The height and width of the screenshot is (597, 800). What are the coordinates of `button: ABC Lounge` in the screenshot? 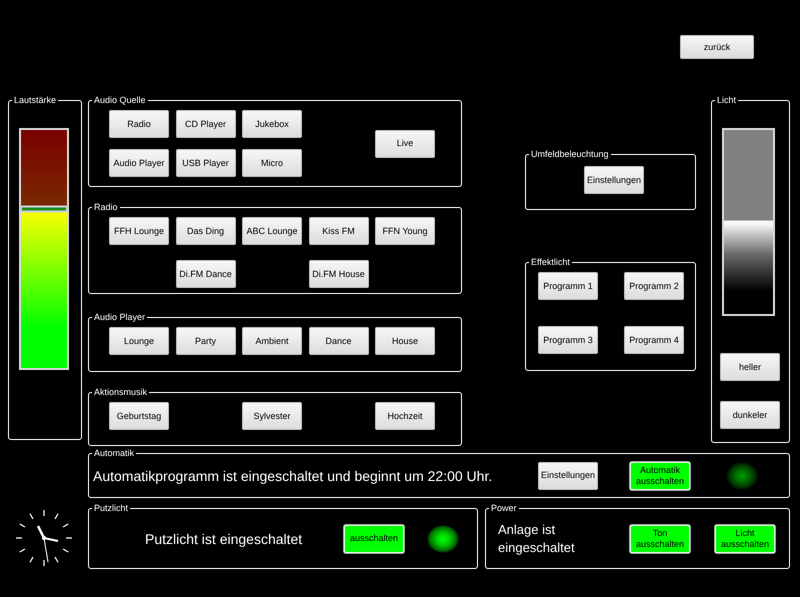 It's located at (272, 231).